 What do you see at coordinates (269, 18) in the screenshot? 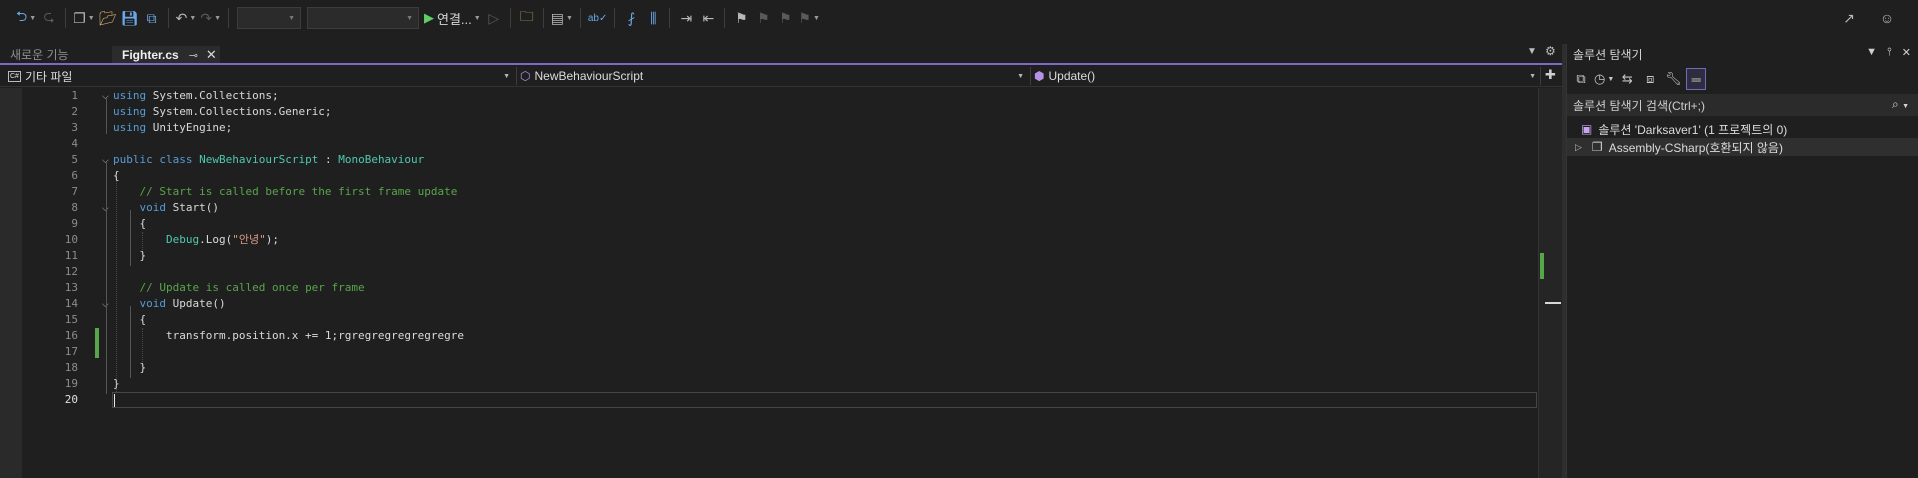
I see `configuration-dropdown: ▼` at bounding box center [269, 18].